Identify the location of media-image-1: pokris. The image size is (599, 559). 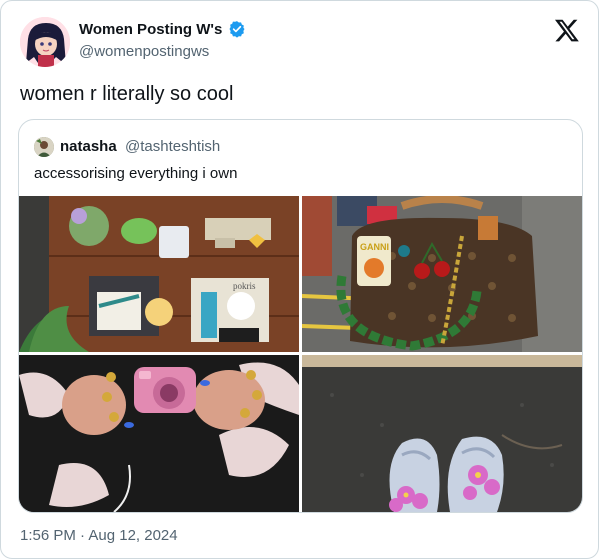
(159, 274).